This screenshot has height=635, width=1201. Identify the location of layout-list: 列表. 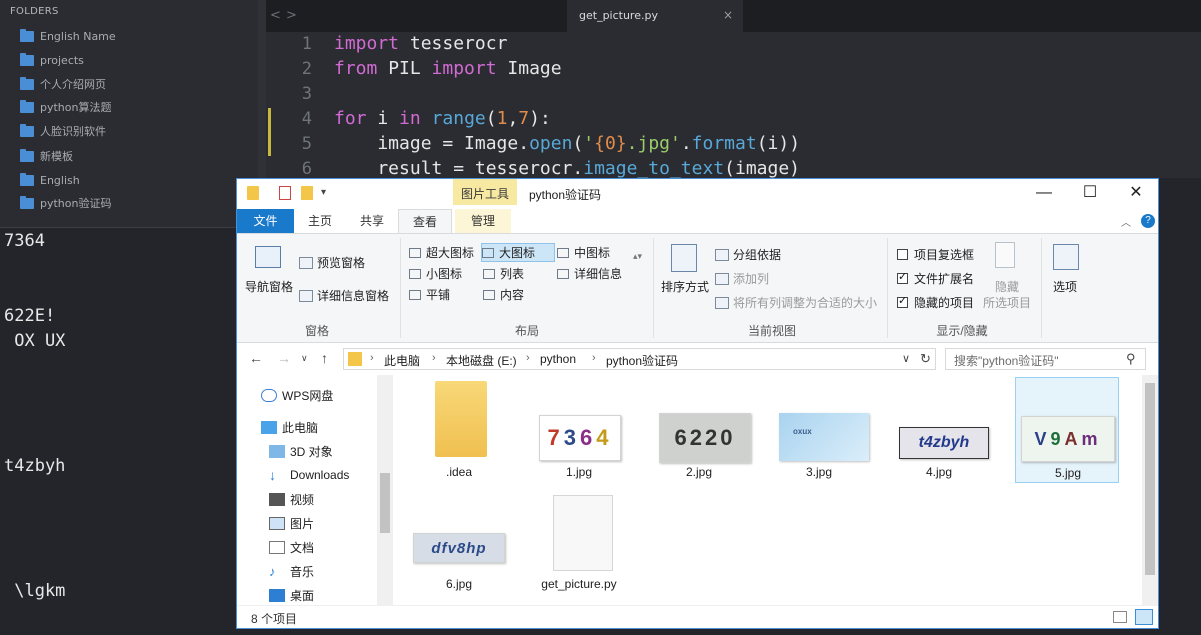
(503, 273).